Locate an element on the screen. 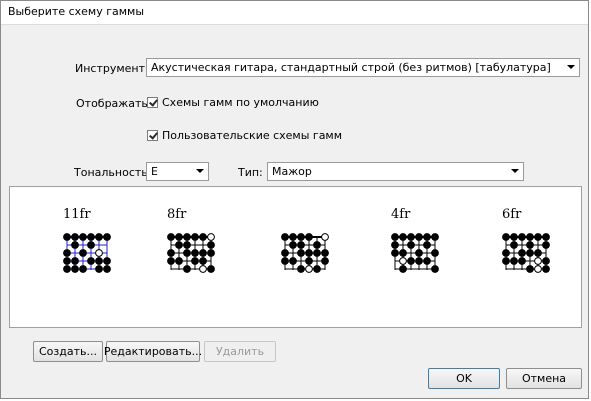 The height and width of the screenshot is (401, 591). default-scales-checkbox: Схемы гамм по умолчанию is located at coordinates (233, 102).